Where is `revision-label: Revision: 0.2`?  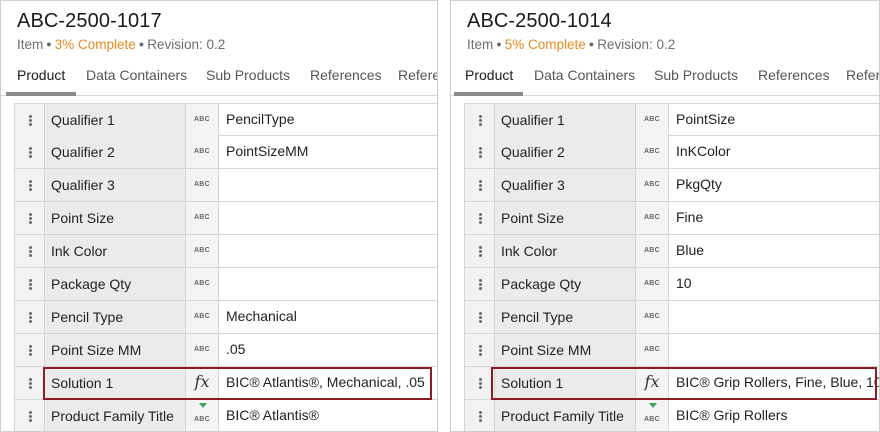
revision-label: Revision: 0.2 is located at coordinates (186, 44).